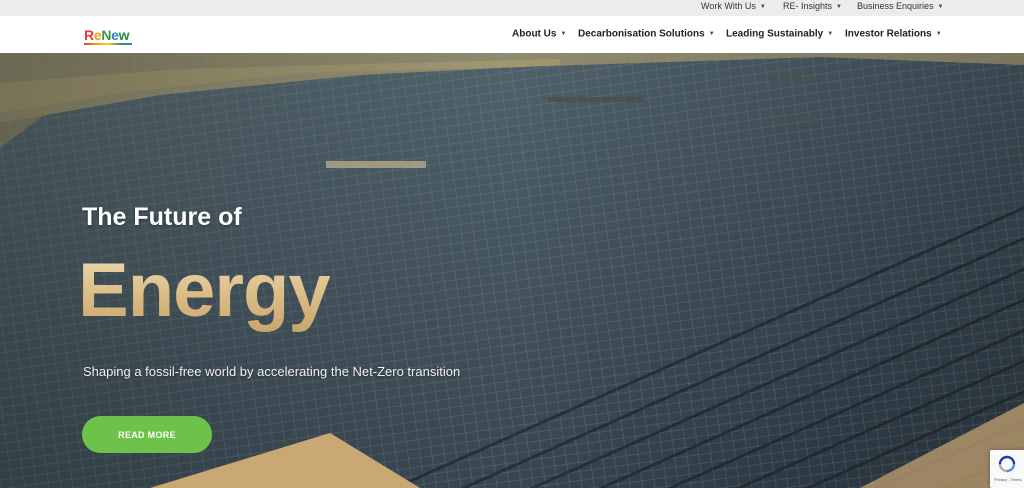 The width and height of the screenshot is (1024, 488). What do you see at coordinates (115, 35) in the screenshot?
I see `logo-letter: e` at bounding box center [115, 35].